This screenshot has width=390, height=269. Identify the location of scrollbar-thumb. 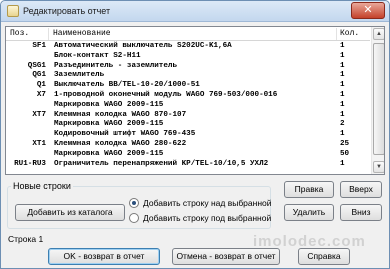
(378, 99).